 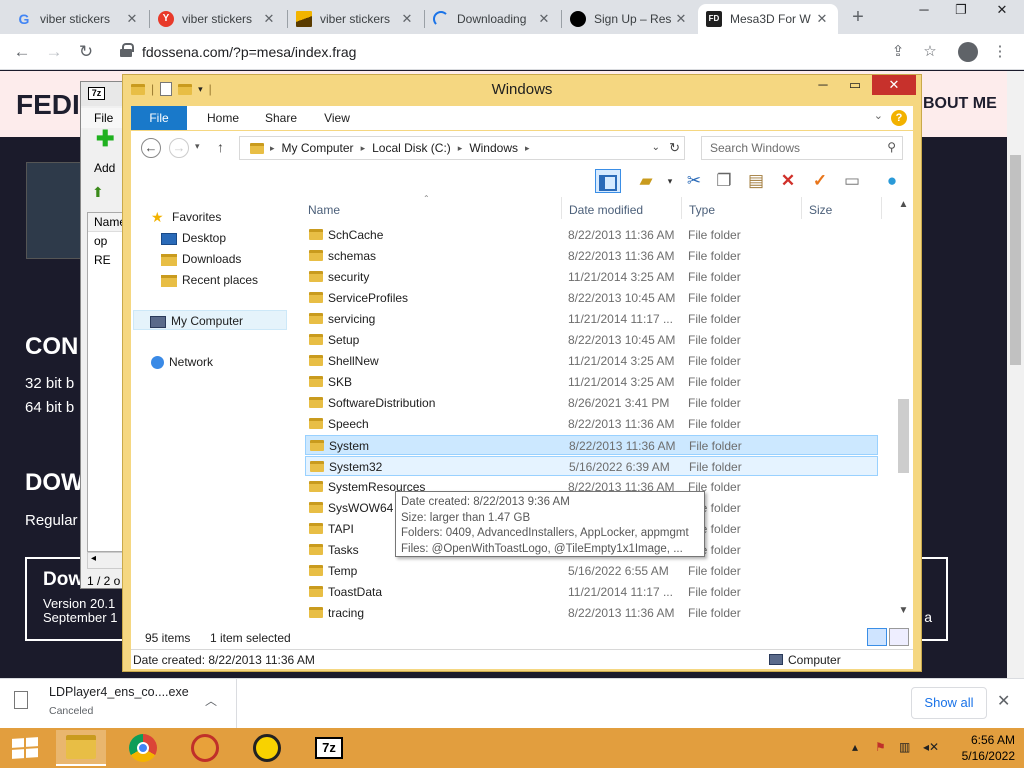 I want to click on browser-tab: Downloading ✕, so click(x=492, y=19).